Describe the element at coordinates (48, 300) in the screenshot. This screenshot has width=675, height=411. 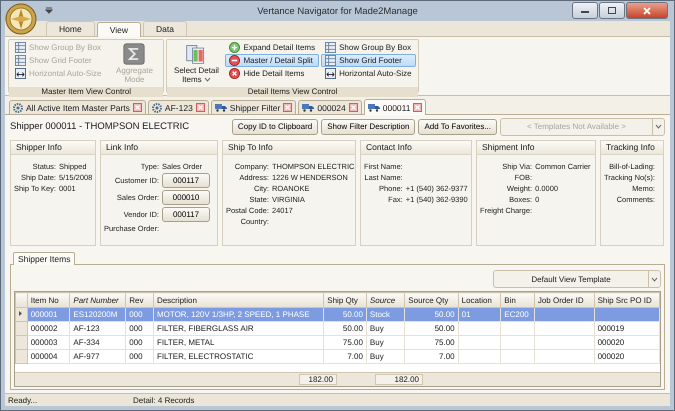
I see `column-header: Item No` at that location.